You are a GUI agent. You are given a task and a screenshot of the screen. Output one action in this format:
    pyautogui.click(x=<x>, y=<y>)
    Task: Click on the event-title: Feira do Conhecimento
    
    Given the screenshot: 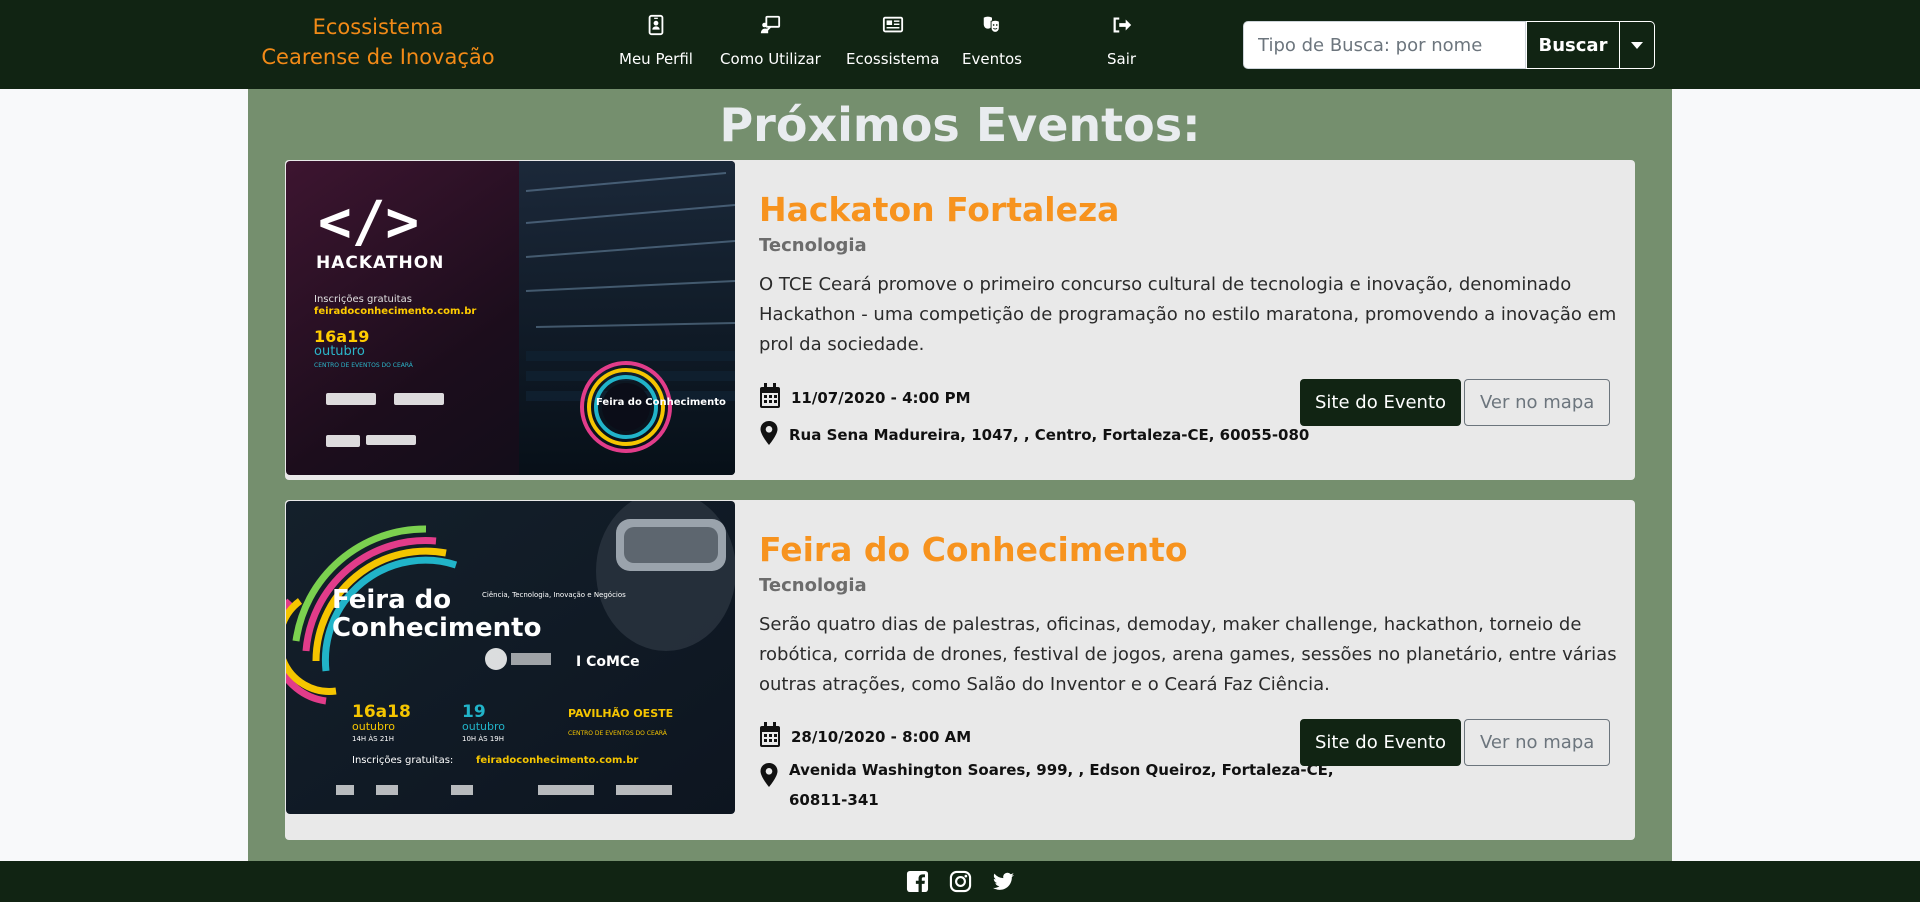 What is the action you would take?
    pyautogui.click(x=1185, y=550)
    